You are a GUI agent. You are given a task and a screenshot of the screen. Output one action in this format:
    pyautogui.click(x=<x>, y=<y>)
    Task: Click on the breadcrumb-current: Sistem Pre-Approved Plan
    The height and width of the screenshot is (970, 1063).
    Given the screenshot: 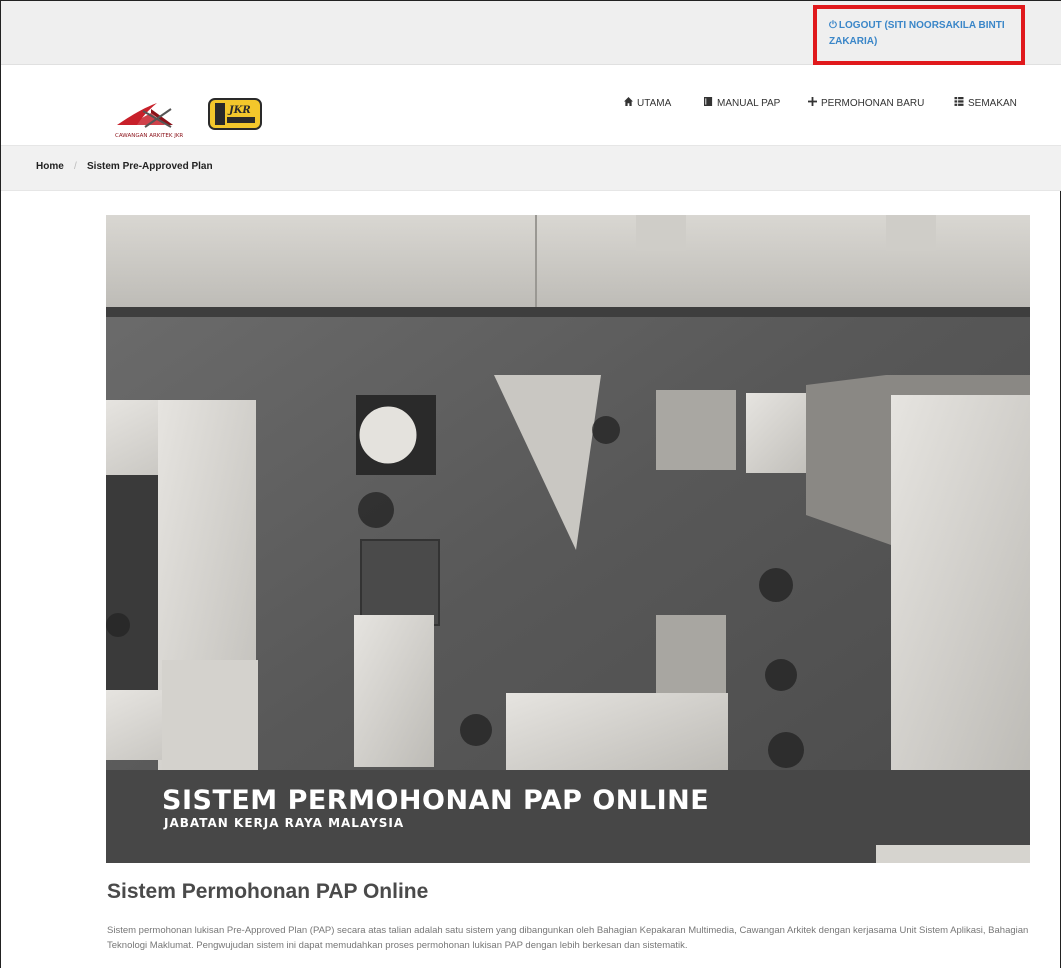 What is the action you would take?
    pyautogui.click(x=150, y=166)
    